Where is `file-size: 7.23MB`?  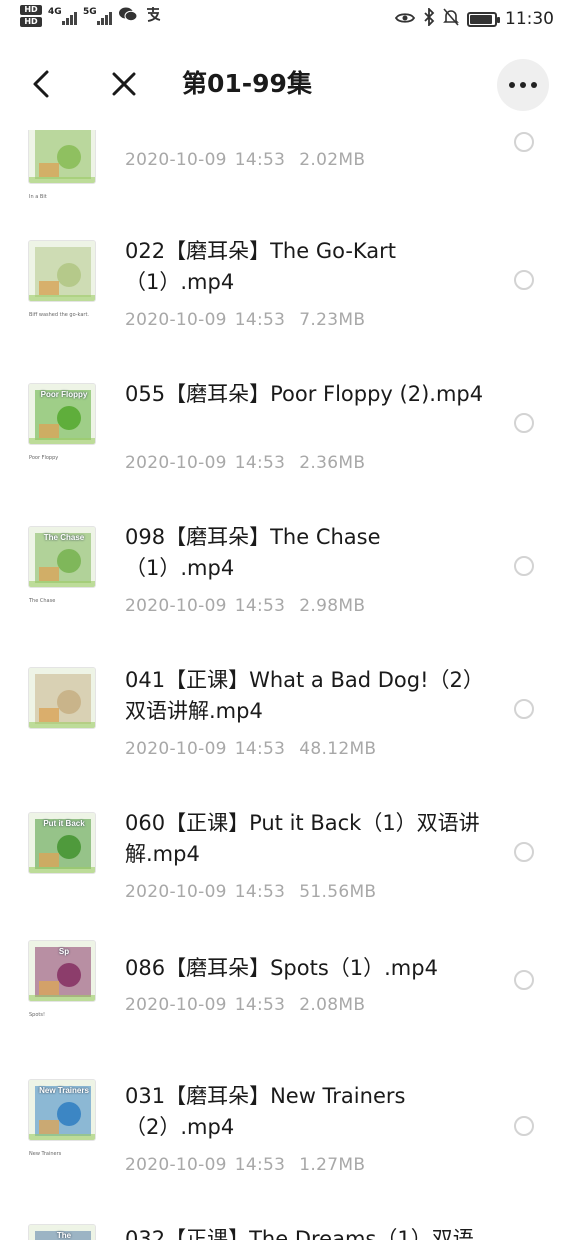 file-size: 7.23MB is located at coordinates (332, 320).